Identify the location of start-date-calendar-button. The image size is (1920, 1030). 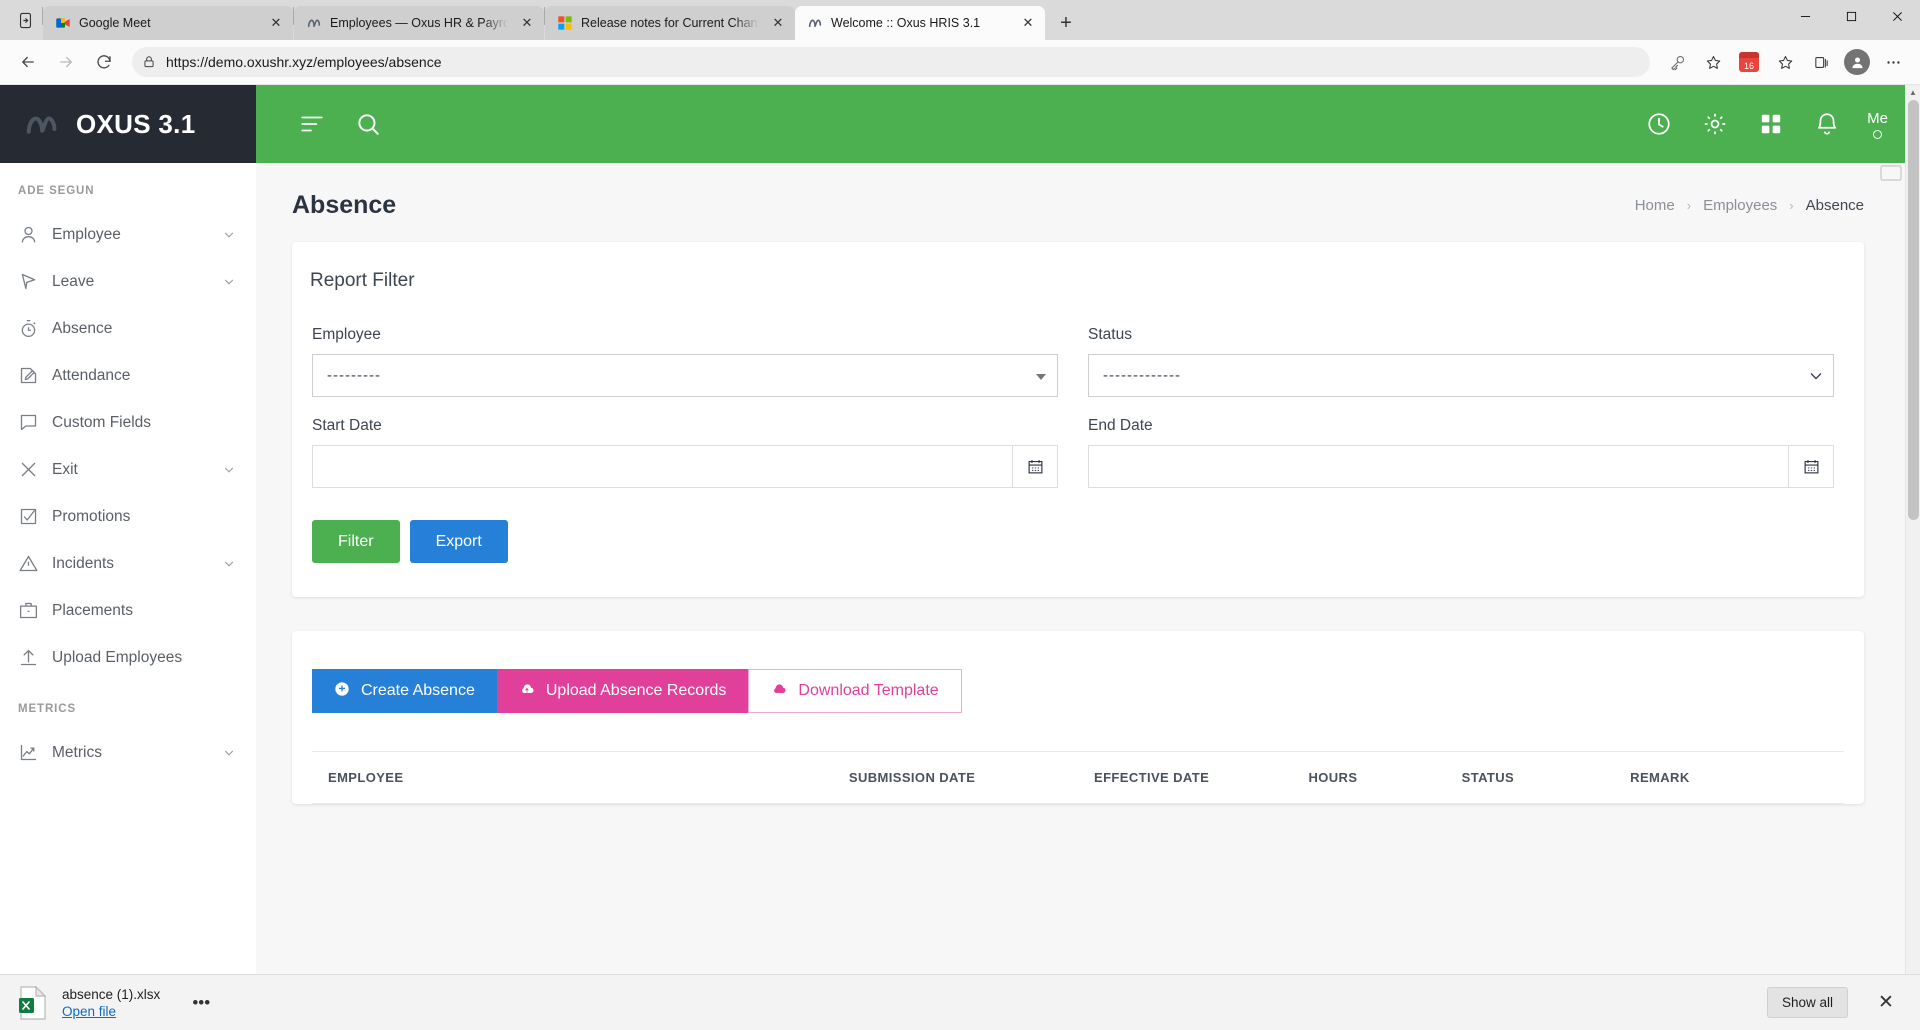
(1035, 466).